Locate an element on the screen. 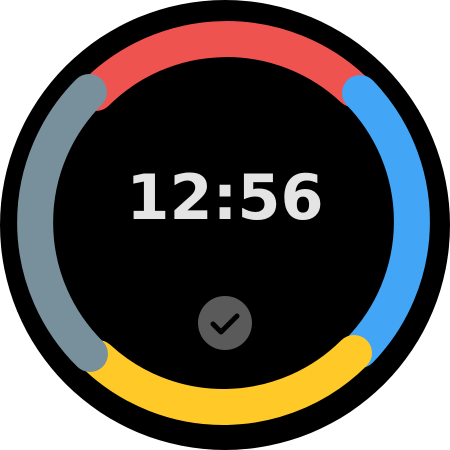  check-icon is located at coordinates (225, 324).